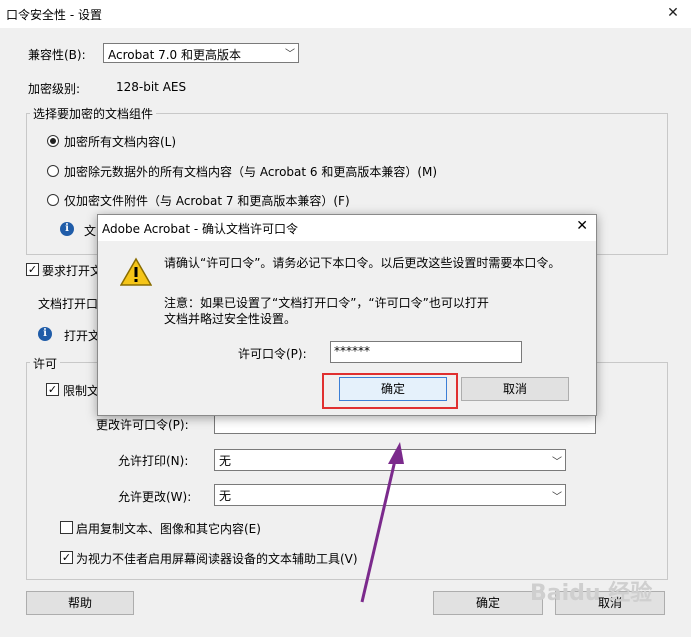 The image size is (691, 637). What do you see at coordinates (362, 263) in the screenshot?
I see `dialog-message: 请确认“许可口令”。请务必记下本口令。以后更改这些设置时需要本口令。` at bounding box center [362, 263].